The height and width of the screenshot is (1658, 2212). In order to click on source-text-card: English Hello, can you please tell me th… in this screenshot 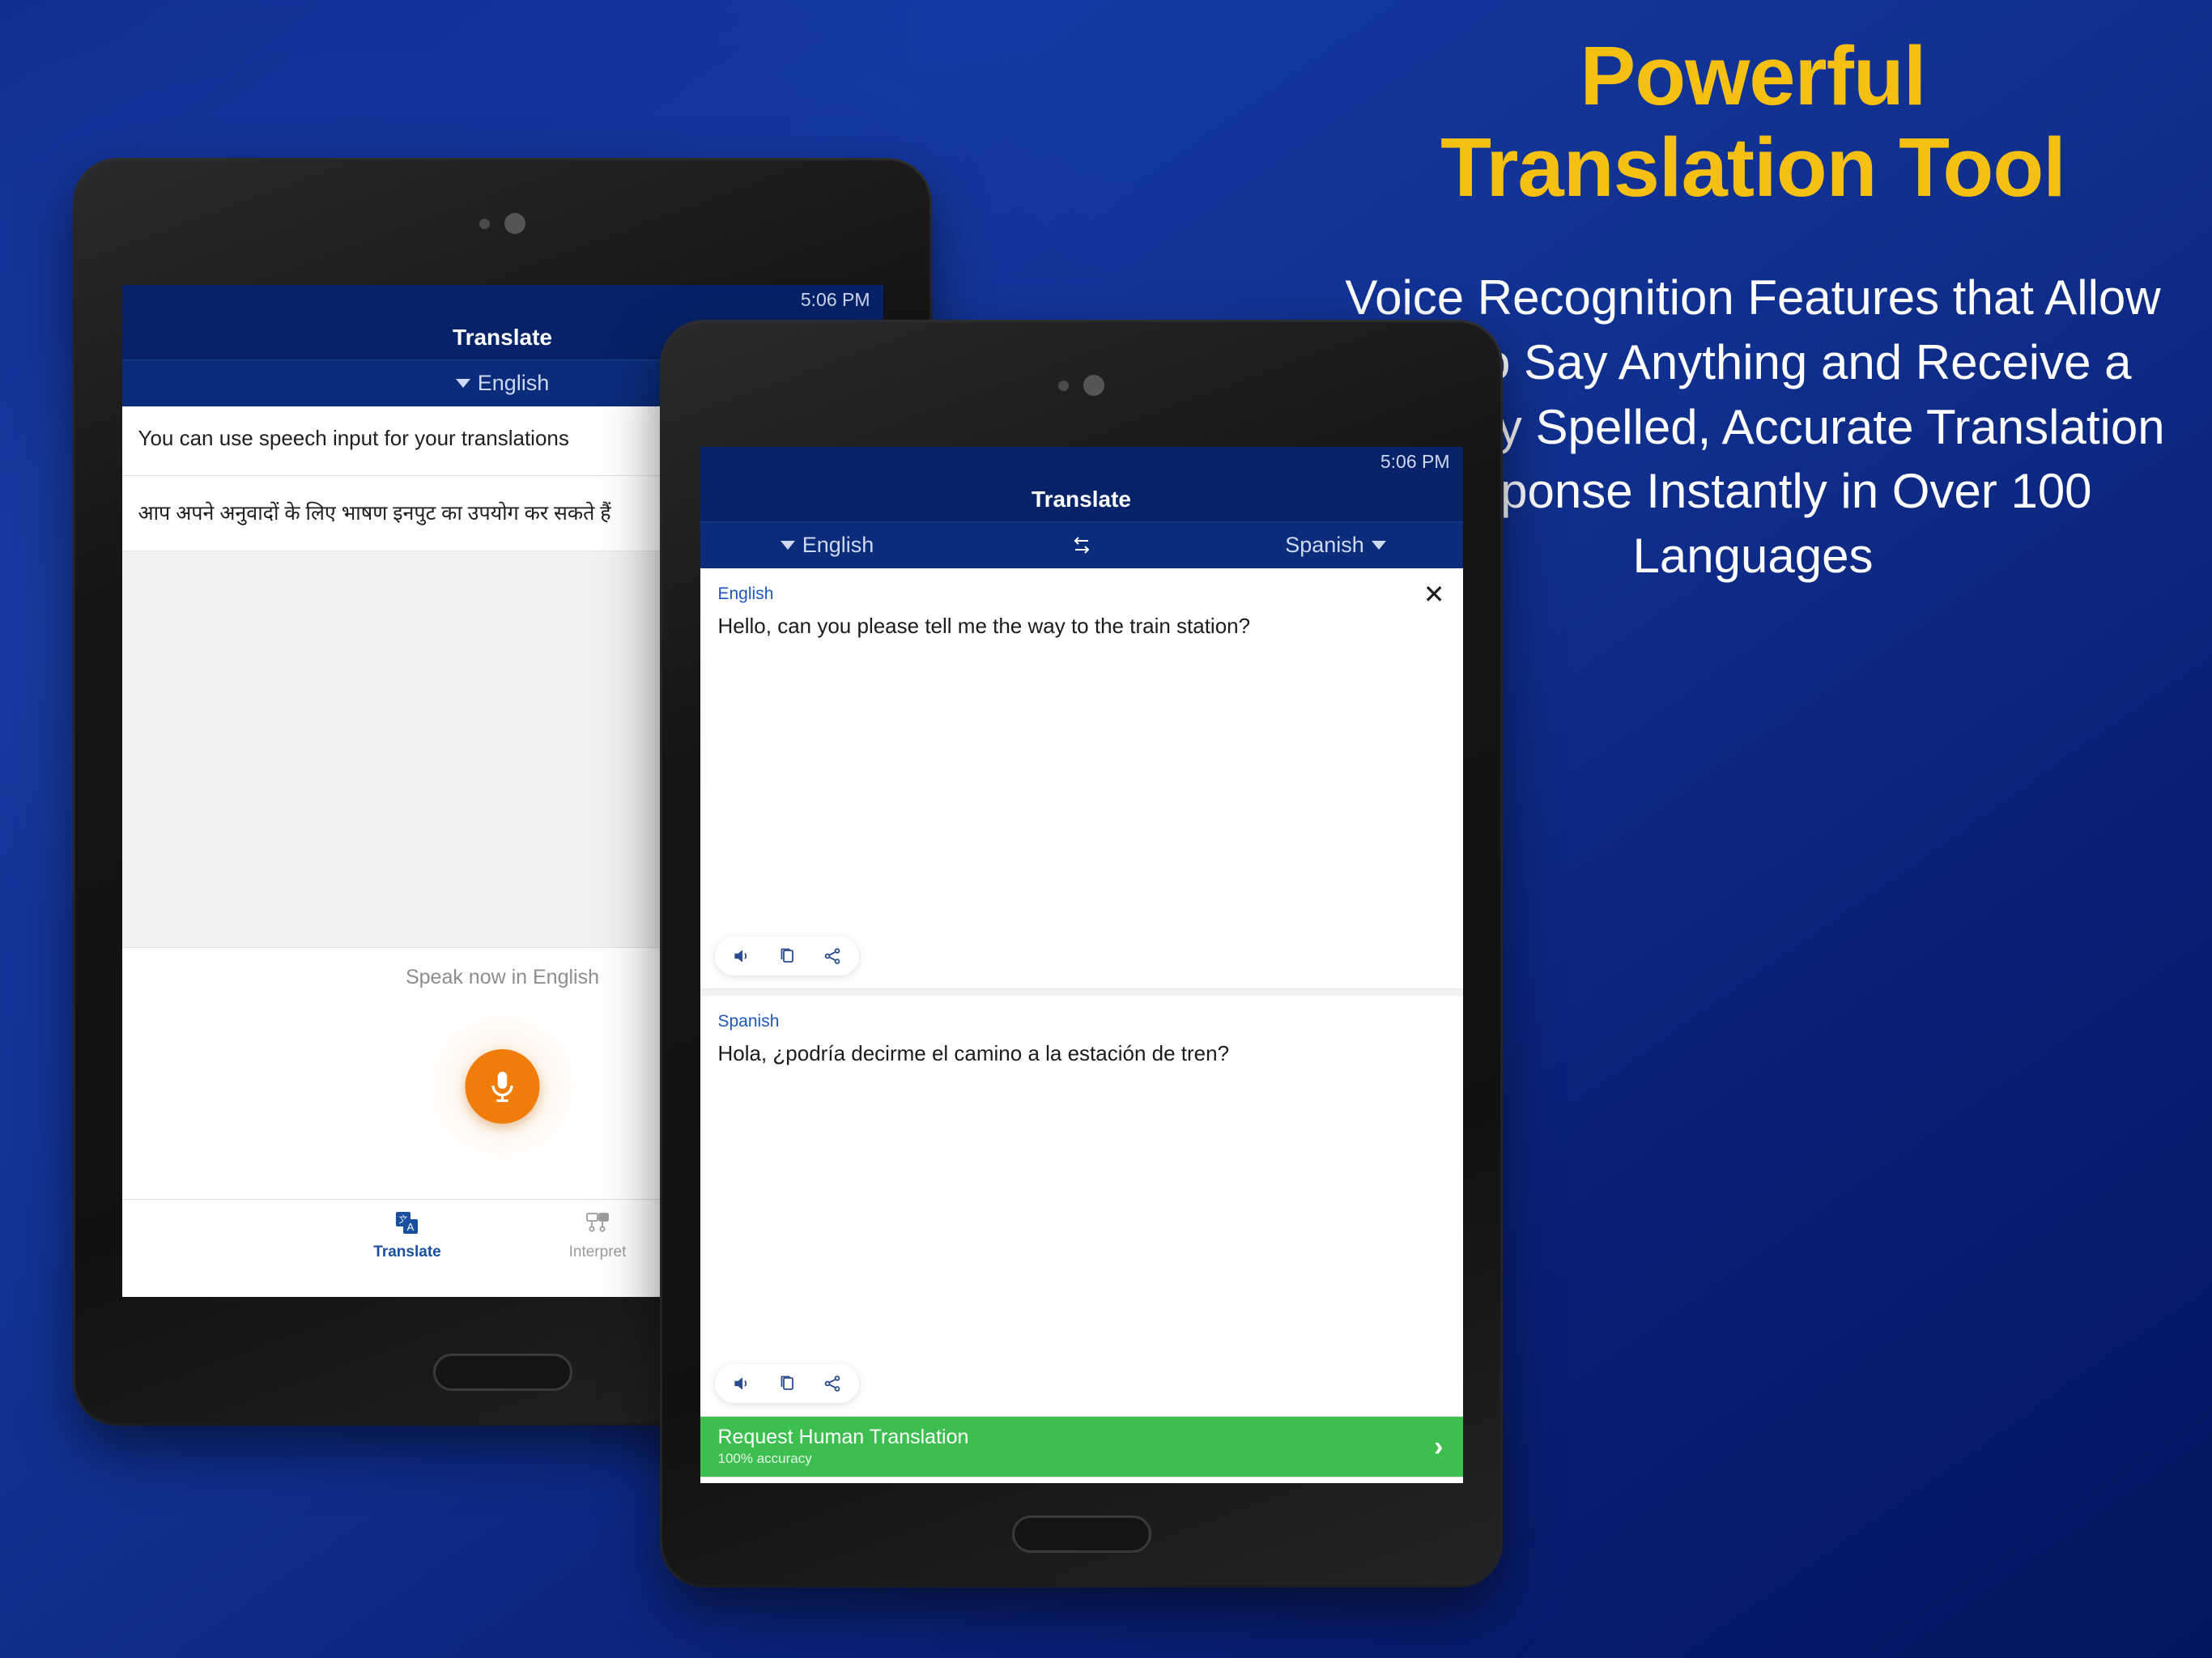, I will do `click(1081, 778)`.